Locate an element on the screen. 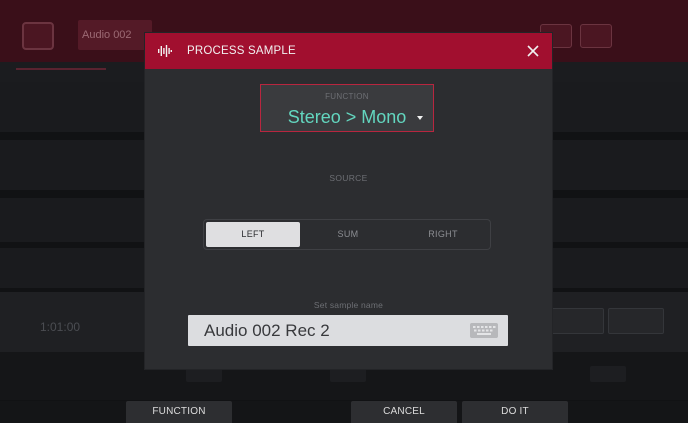 Image resolution: width=688 pixels, height=423 pixels. waveform-icon is located at coordinates (165, 51).